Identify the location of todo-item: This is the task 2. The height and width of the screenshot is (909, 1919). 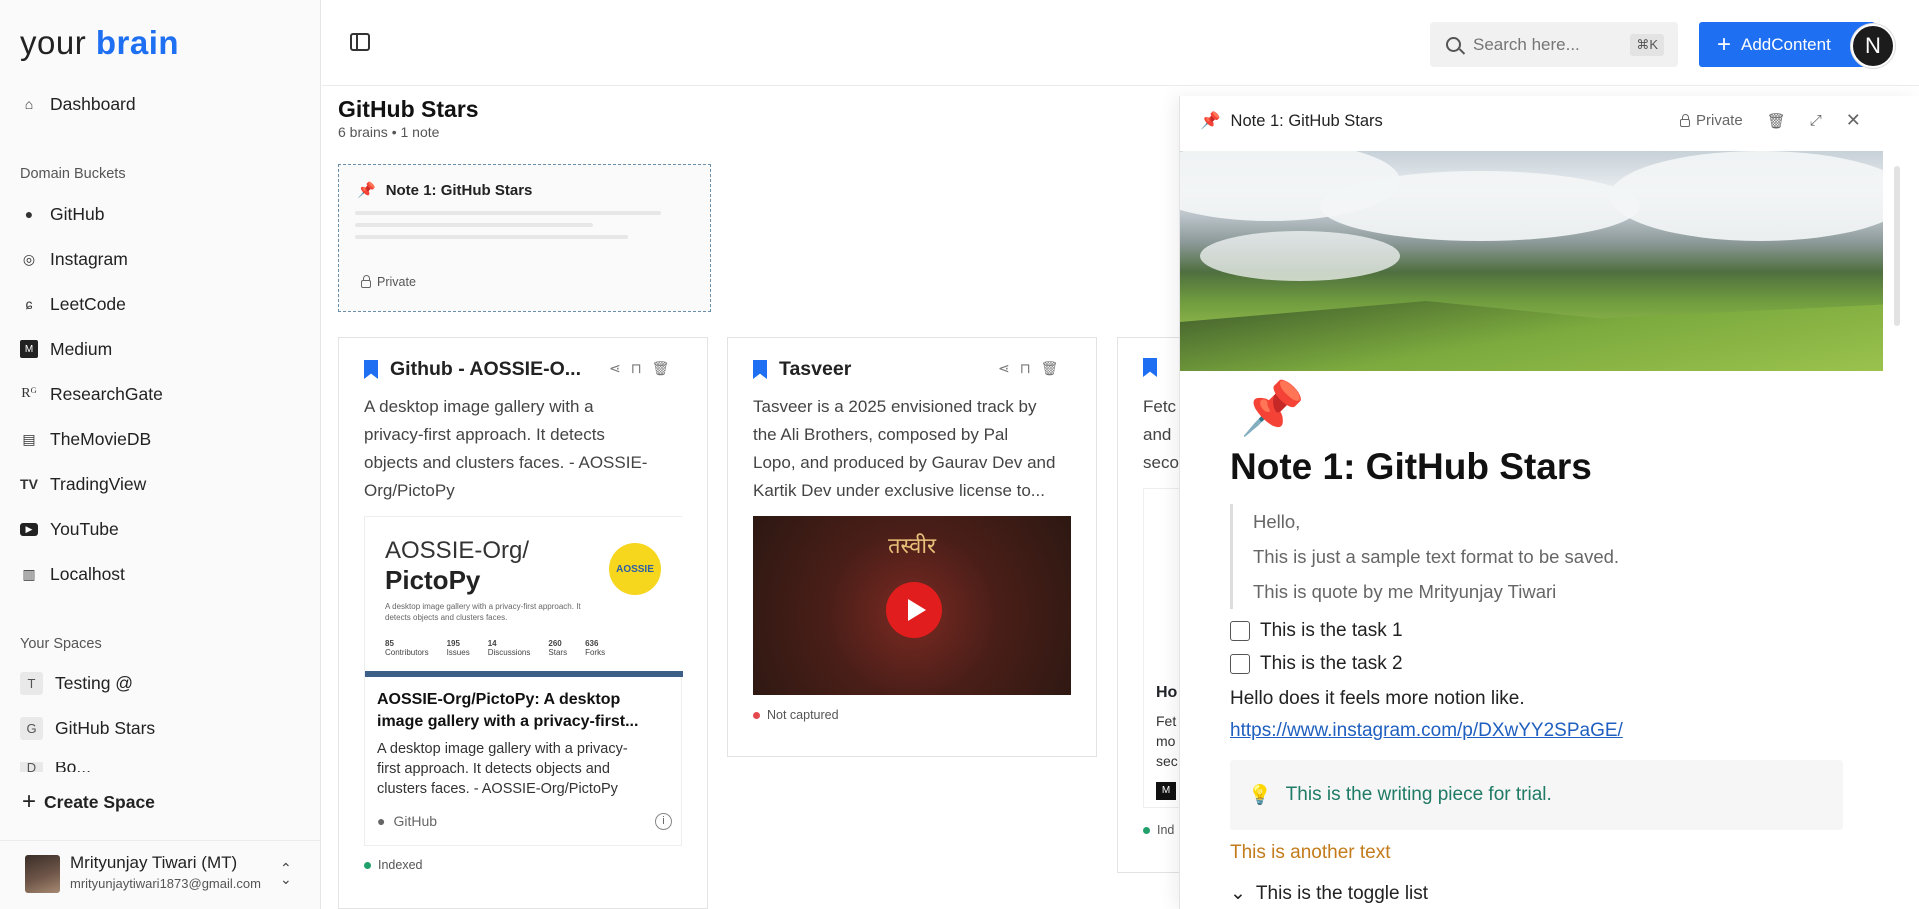
(1316, 664).